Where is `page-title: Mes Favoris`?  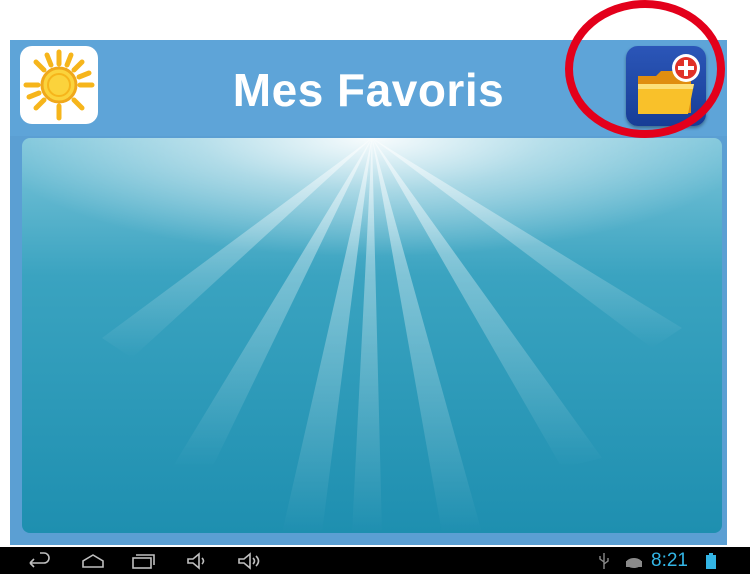 page-title: Mes Favoris is located at coordinates (368, 90).